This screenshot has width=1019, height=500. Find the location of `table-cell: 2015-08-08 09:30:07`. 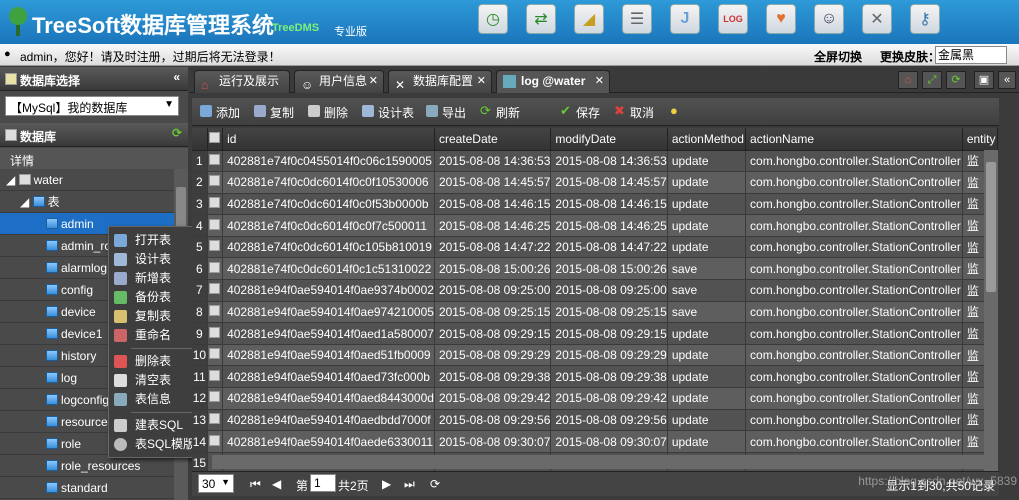

table-cell: 2015-08-08 09:30:07 is located at coordinates (493, 441).